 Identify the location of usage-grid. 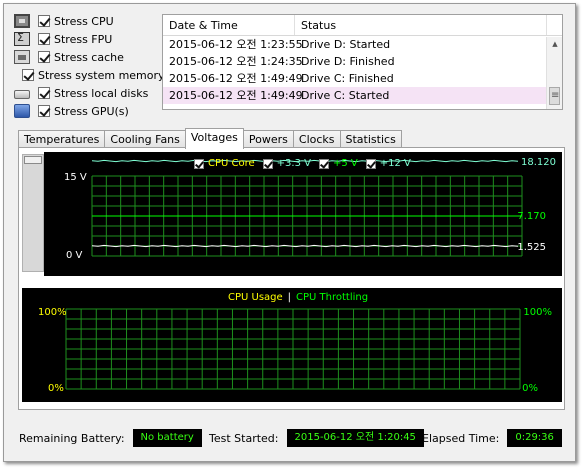
(293, 349).